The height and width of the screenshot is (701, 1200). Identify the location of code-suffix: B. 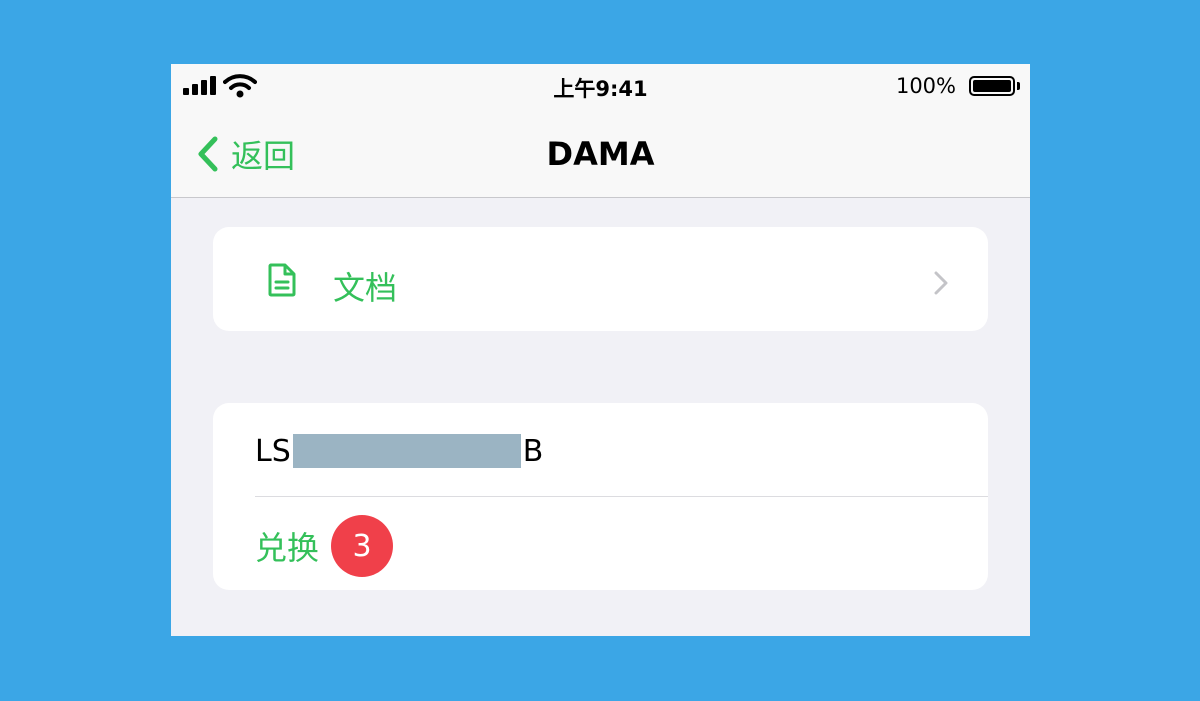
(533, 451).